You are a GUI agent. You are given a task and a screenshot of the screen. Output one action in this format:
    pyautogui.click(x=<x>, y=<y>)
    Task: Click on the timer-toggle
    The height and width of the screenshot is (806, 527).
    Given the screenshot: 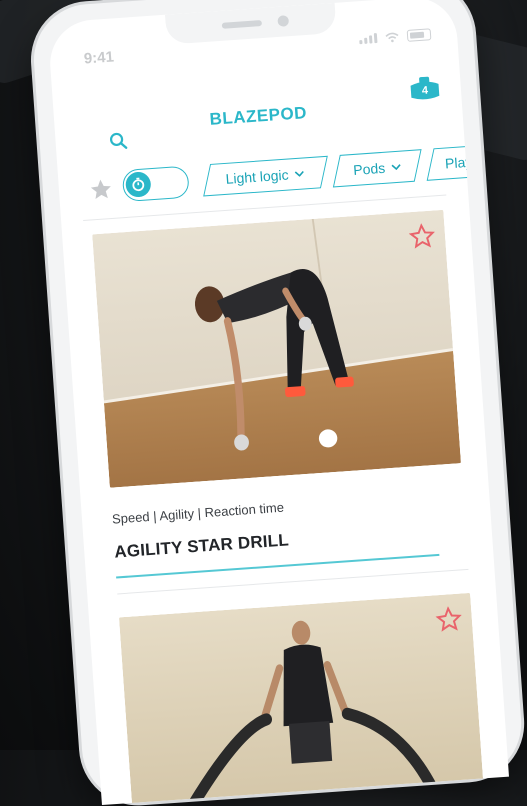 What is the action you would take?
    pyautogui.click(x=156, y=184)
    